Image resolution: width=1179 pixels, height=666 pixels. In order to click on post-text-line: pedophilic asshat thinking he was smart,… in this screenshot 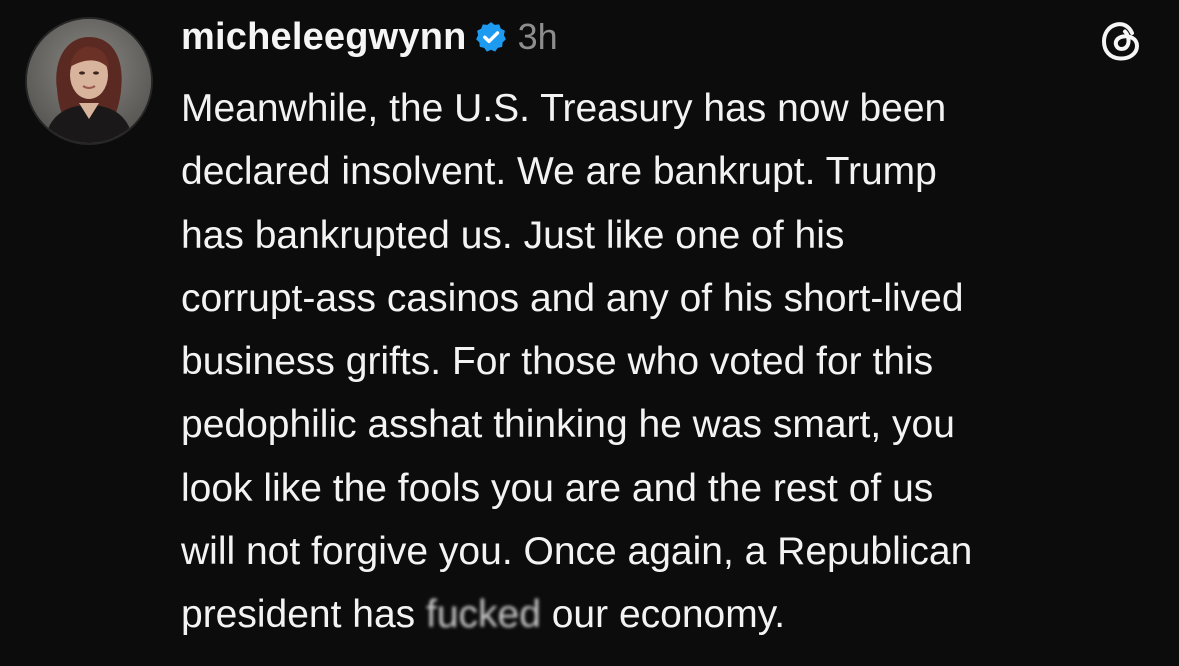, I will do `click(568, 425)`.